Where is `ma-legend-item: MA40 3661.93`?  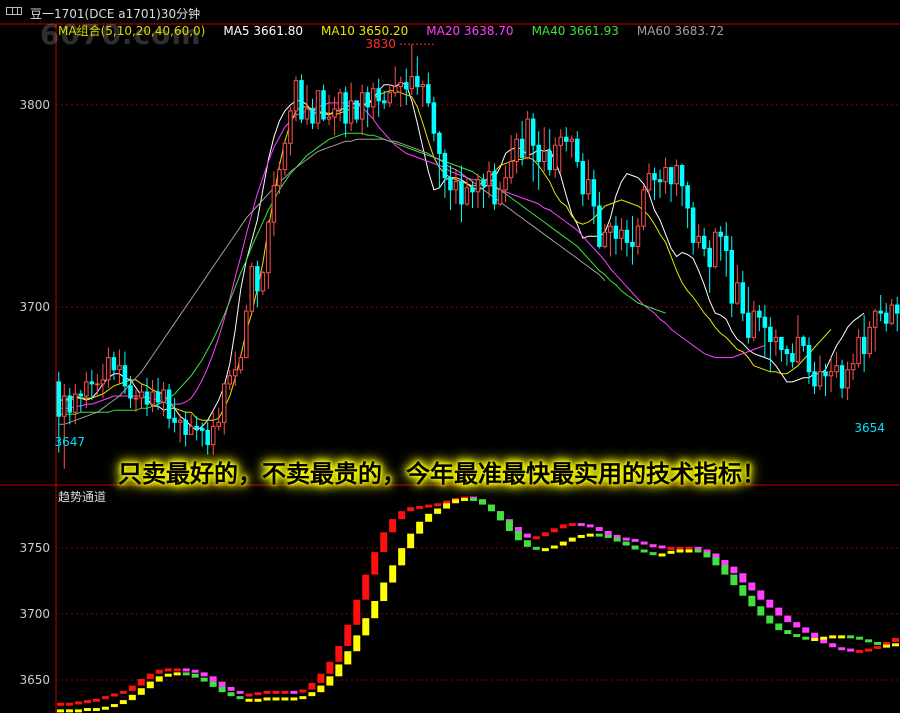
ma-legend-item: MA40 3661.93 is located at coordinates (575, 31).